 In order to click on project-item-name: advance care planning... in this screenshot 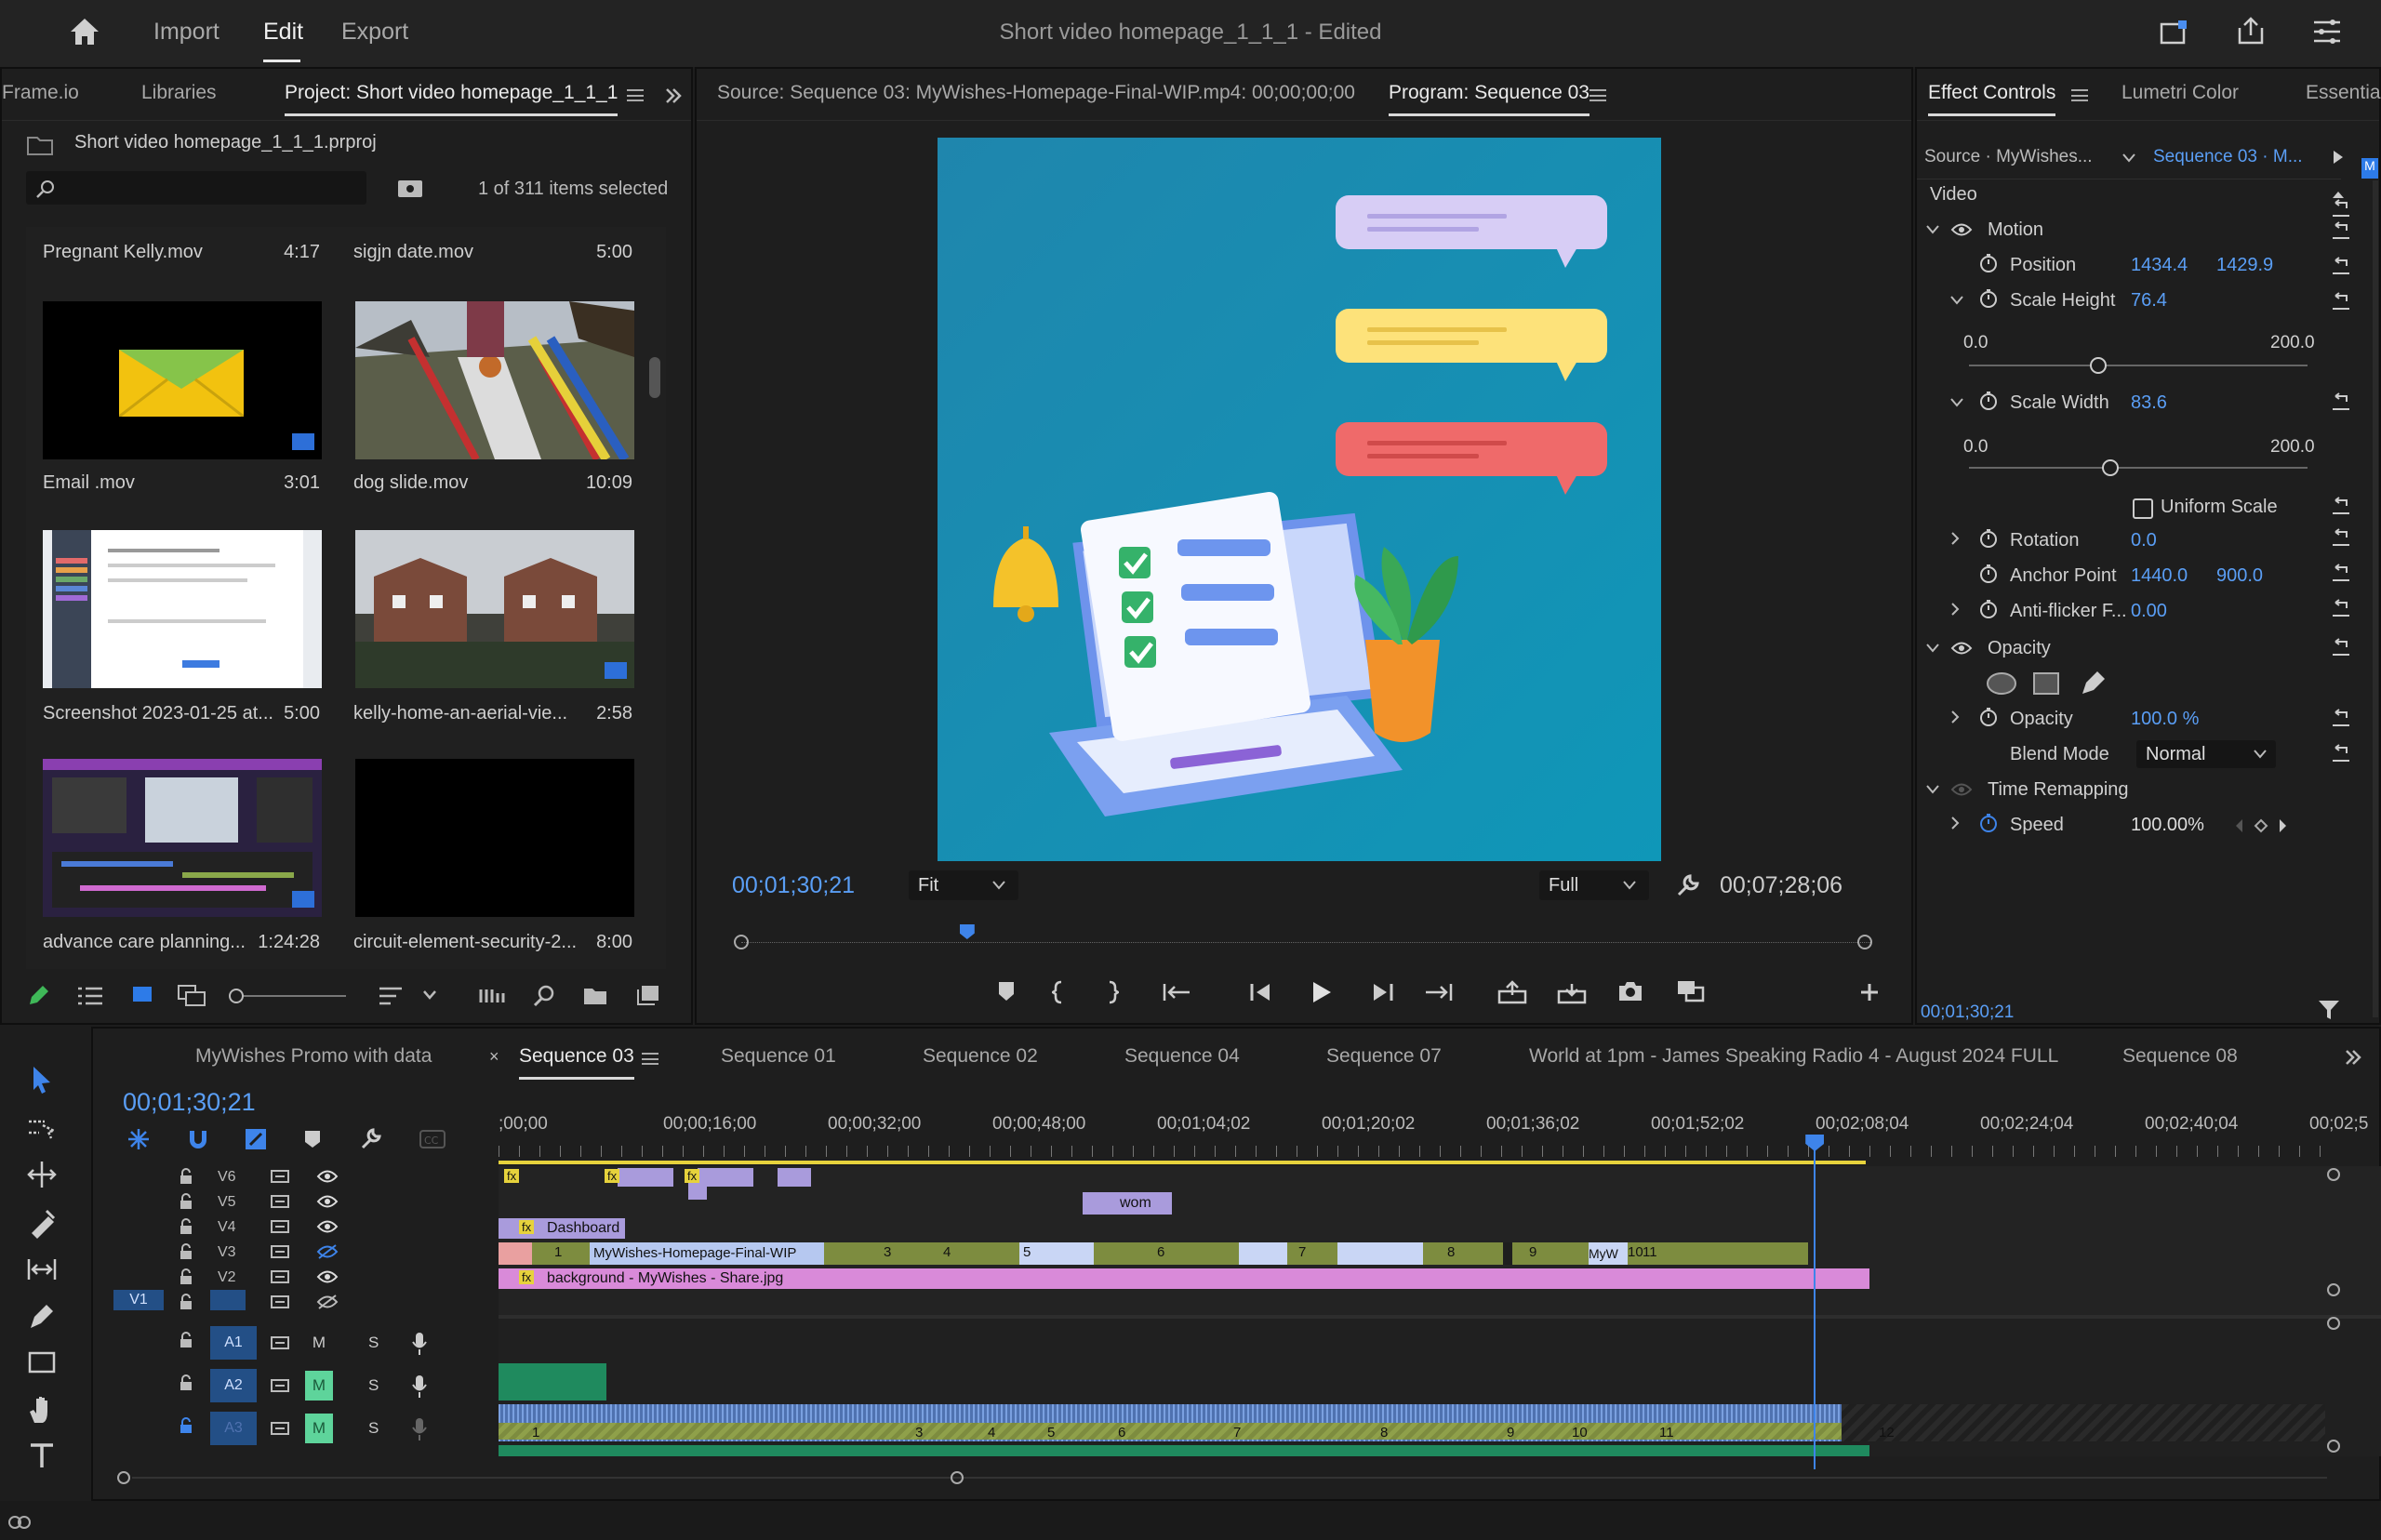, I will do `click(144, 942)`.